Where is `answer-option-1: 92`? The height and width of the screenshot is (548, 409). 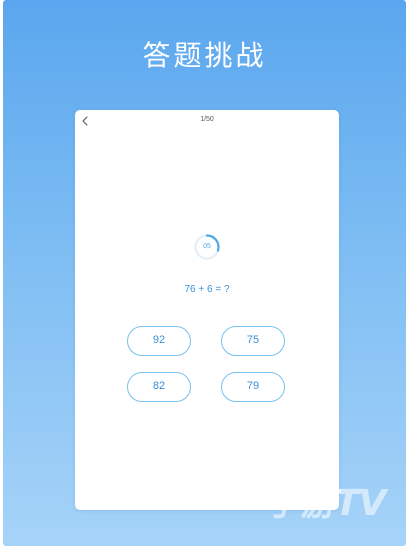
answer-option-1: 92 is located at coordinates (159, 341).